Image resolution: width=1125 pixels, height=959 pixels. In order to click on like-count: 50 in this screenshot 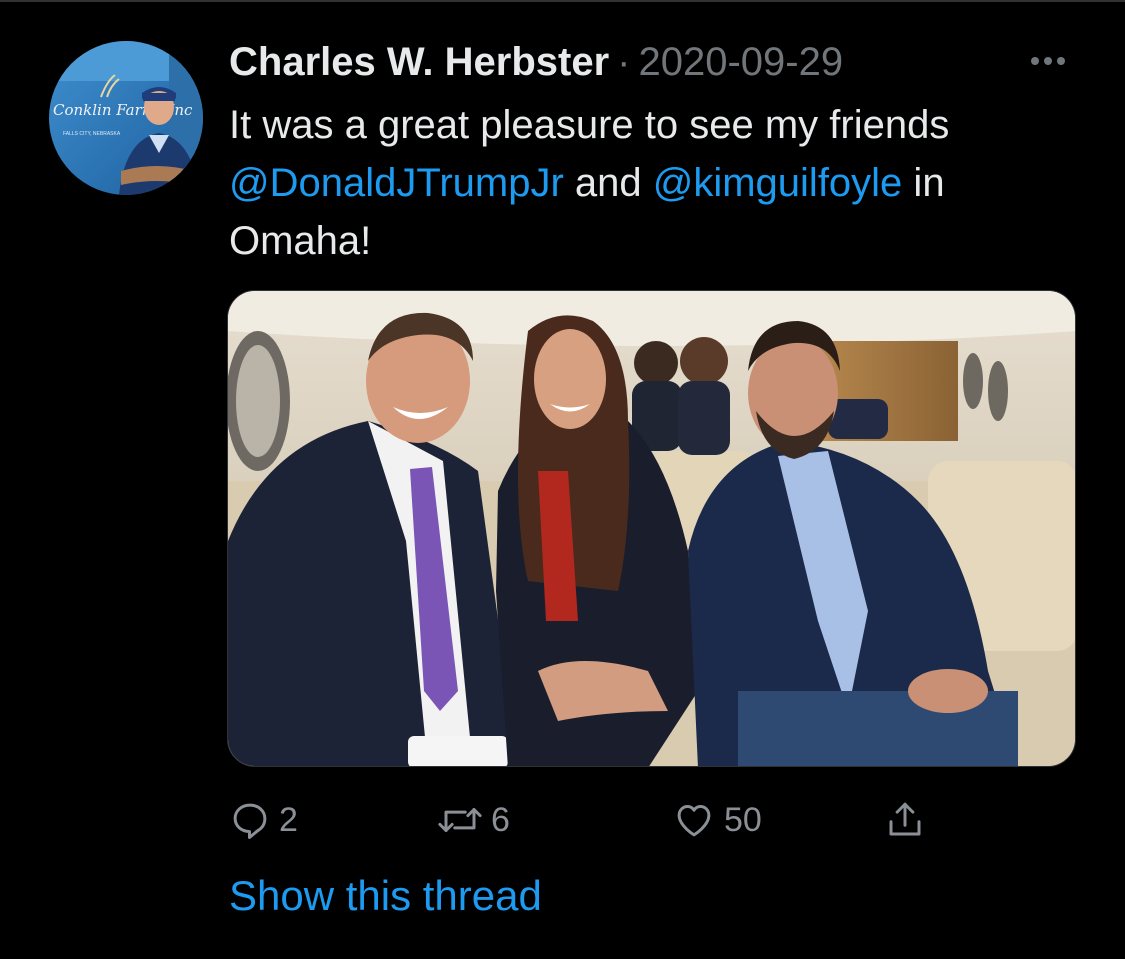, I will do `click(743, 820)`.